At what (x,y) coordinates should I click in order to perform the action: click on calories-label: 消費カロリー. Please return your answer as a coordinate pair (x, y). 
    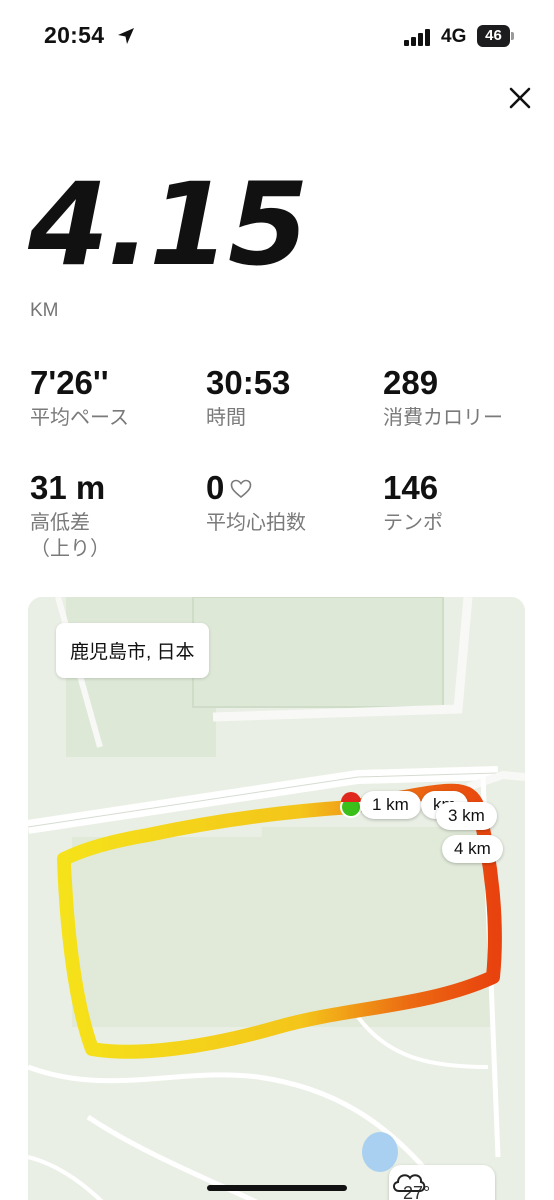
    Looking at the image, I should click on (443, 418).